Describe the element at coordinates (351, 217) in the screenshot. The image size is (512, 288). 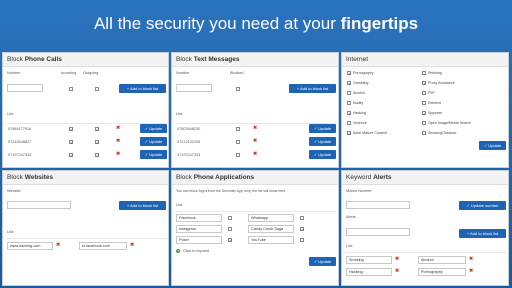
I see `alerts-label: Alerts` at that location.